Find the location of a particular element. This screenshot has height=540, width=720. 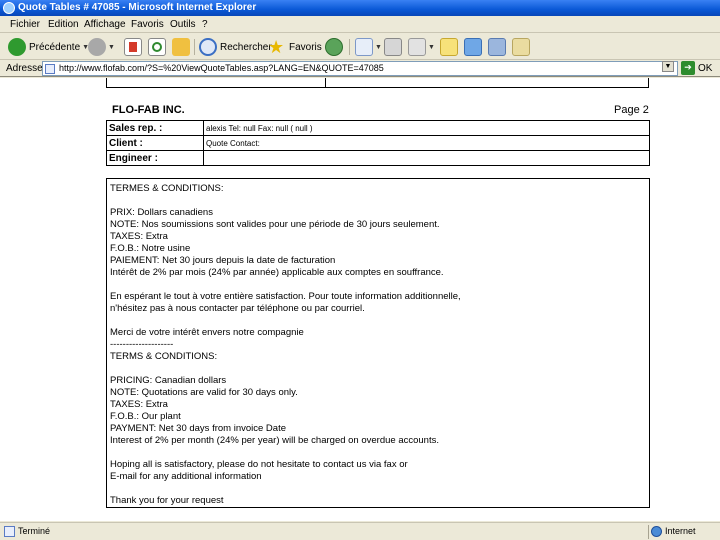

terms-line: TERMS & CONDITIONS: is located at coordinates (164, 356).